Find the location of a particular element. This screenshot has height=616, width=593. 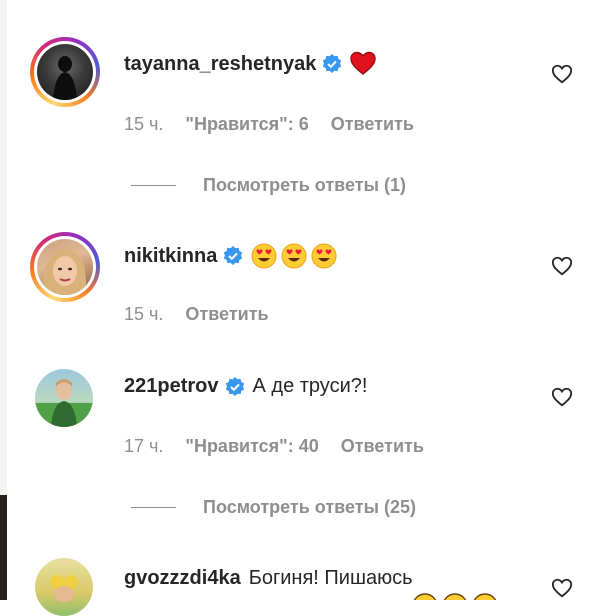

red-heart-emoji-icon is located at coordinates (363, 63).